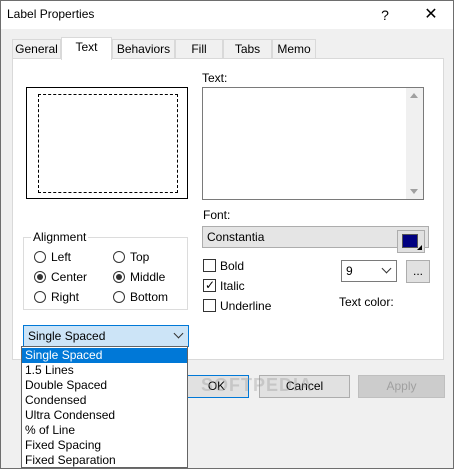 This screenshot has height=469, width=454. What do you see at coordinates (51, 14) in the screenshot?
I see `window-title: Label Properties` at bounding box center [51, 14].